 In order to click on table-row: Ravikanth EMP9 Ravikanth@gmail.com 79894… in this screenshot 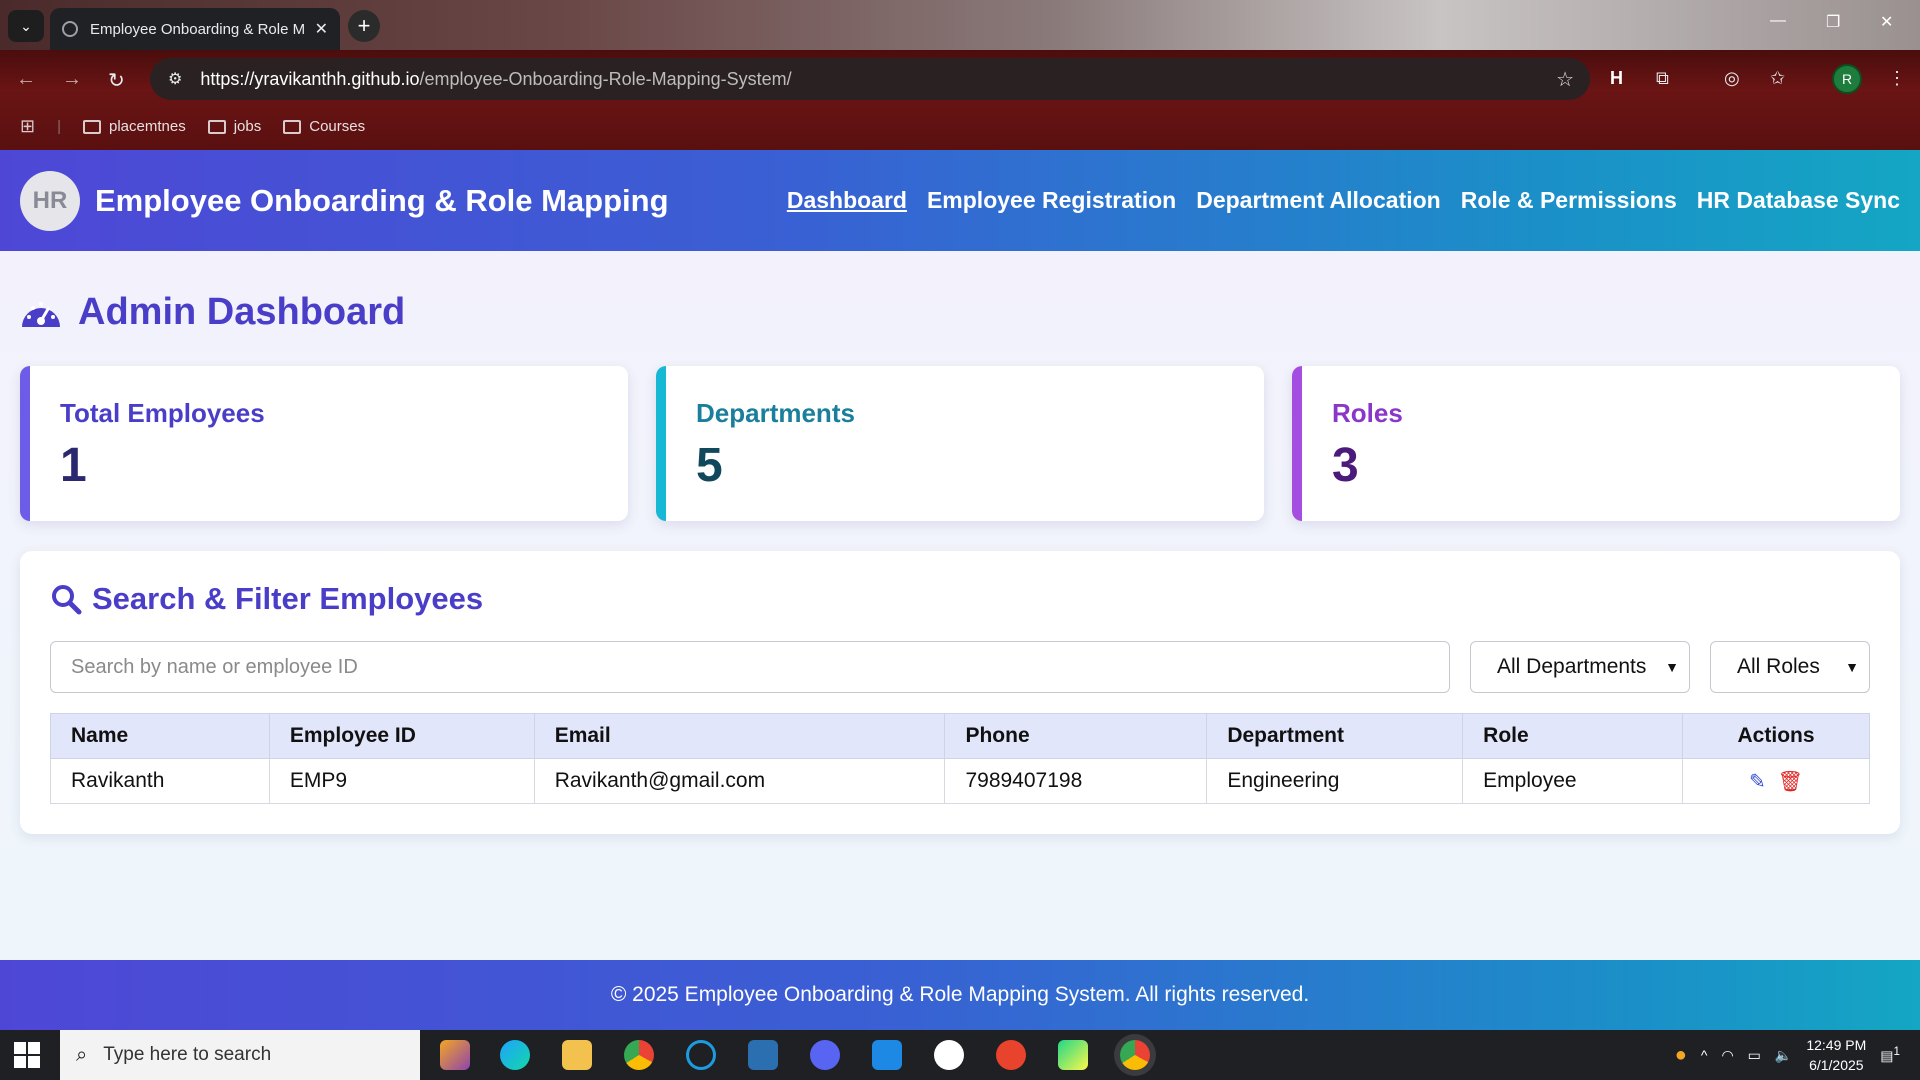, I will do `click(960, 781)`.